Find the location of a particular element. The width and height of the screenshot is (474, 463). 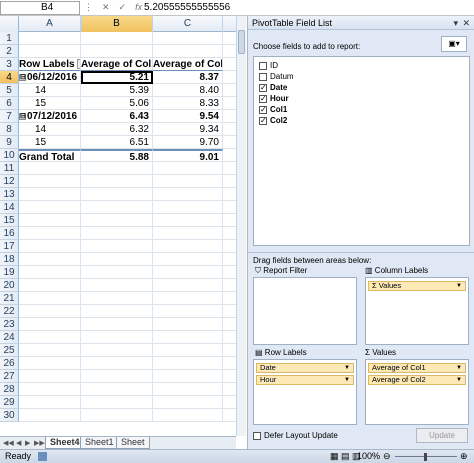

tab-first-icon: ◀◀ is located at coordinates (8, 443).